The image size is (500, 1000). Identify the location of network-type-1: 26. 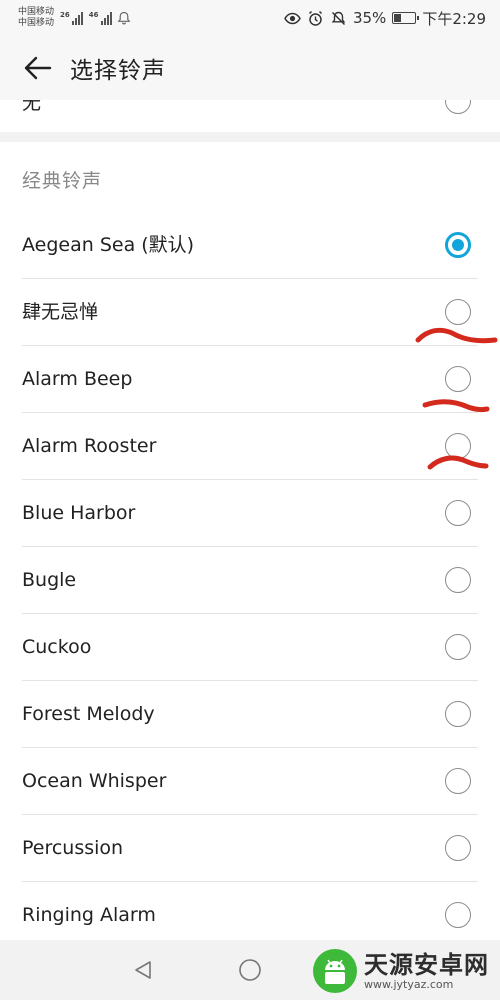
(65, 15).